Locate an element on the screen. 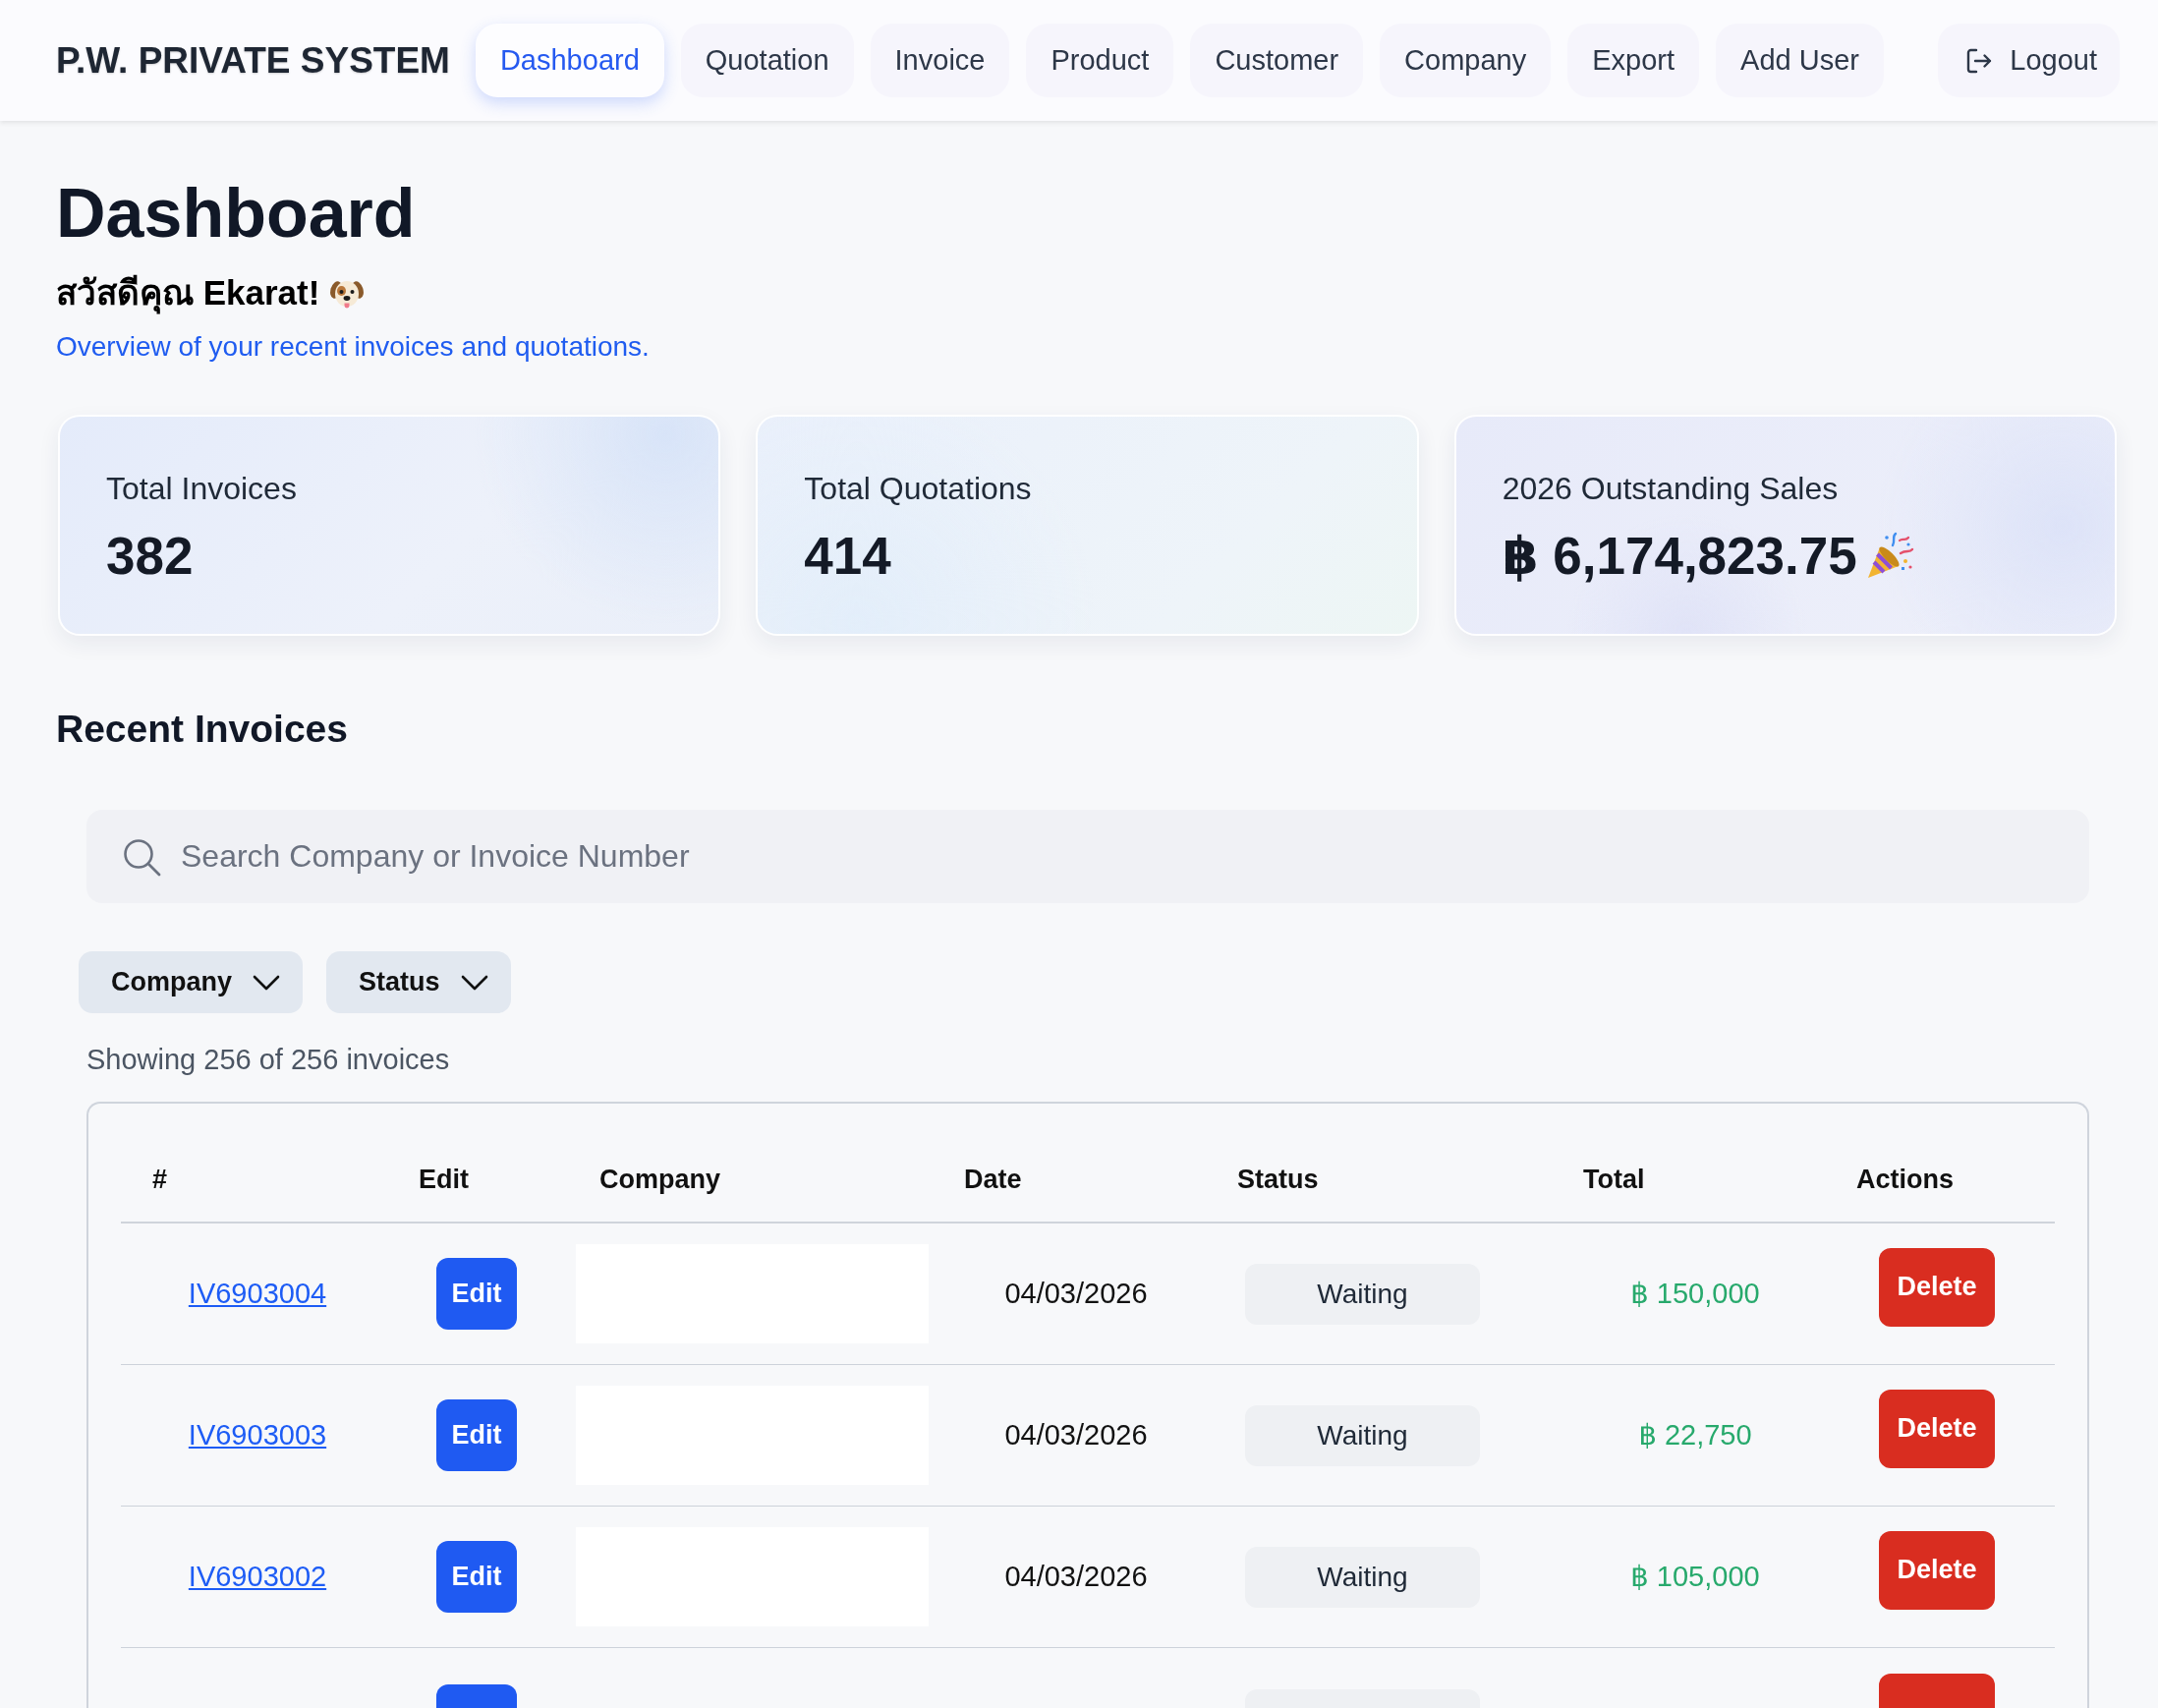  logout-icon is located at coordinates (1979, 60).